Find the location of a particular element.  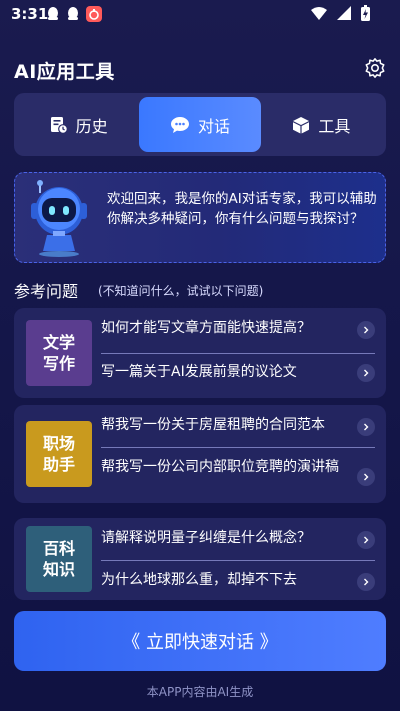

tab-history-label: 历史 is located at coordinates (91, 126).